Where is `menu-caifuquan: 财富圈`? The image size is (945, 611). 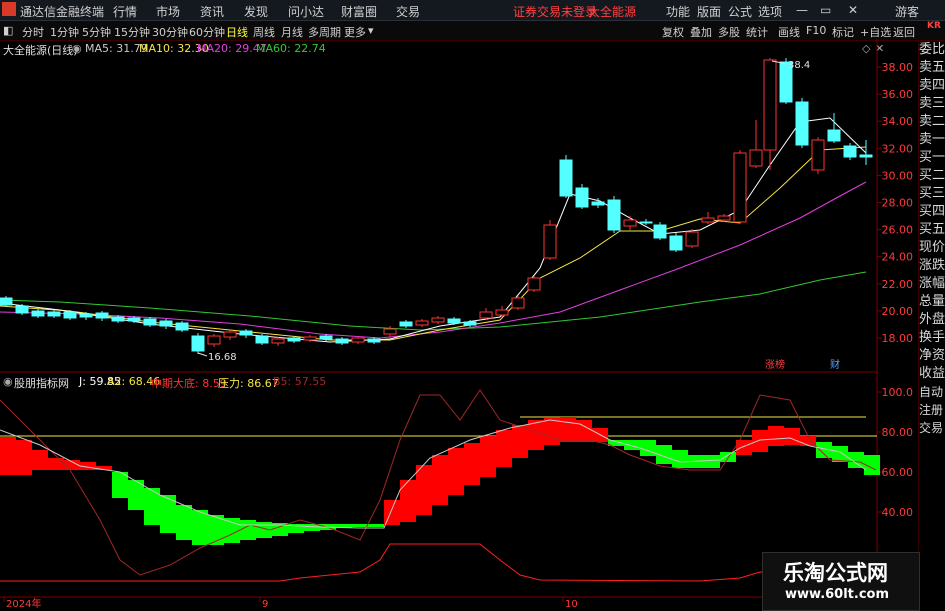 menu-caifuquan: 财富圈 is located at coordinates (359, 11).